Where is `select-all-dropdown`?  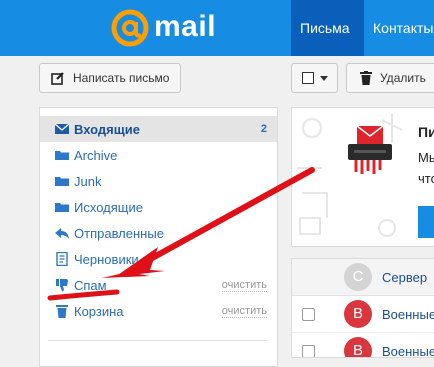
select-all-dropdown is located at coordinates (314, 78).